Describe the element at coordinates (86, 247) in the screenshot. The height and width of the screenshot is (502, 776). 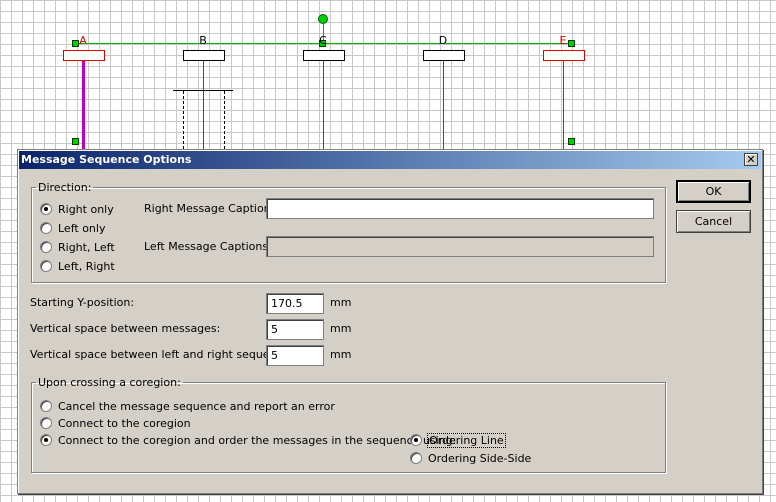
I see `direction-right-left-label: Right, Left` at that location.